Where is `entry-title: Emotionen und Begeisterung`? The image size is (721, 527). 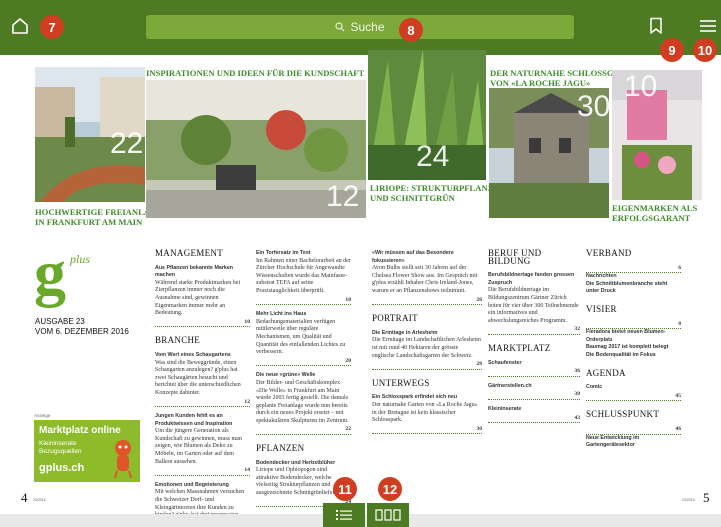
entry-title: Emotionen und Begeisterung is located at coordinates (192, 484).